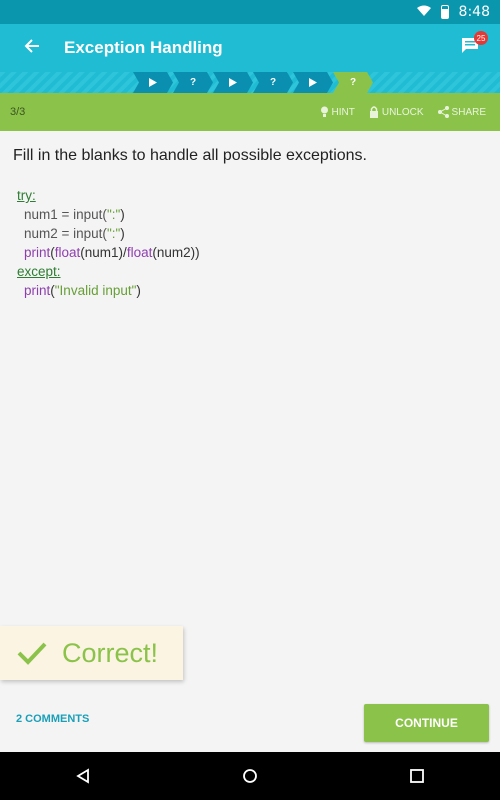 This screenshot has height=800, width=500. What do you see at coordinates (39, 271) in the screenshot?
I see `blank-except: except:` at bounding box center [39, 271].